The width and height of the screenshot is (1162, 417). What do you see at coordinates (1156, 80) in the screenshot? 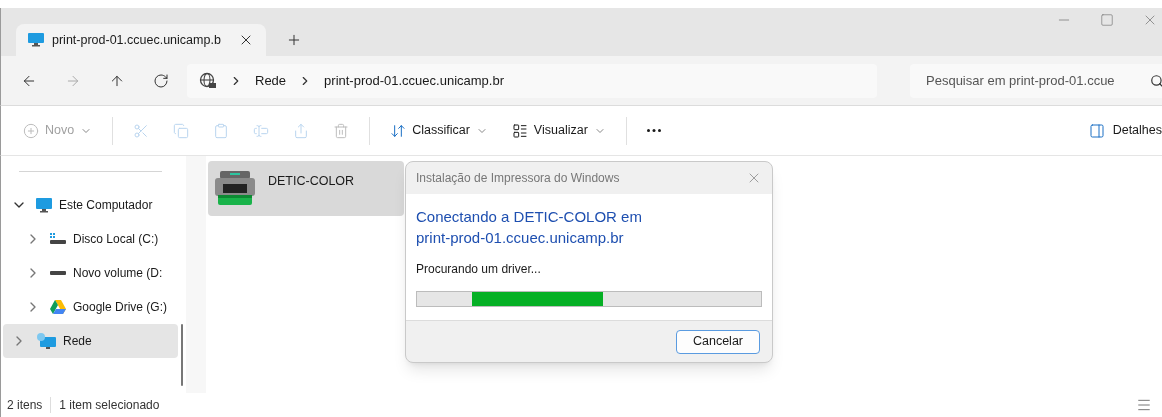
I see `search-icon` at bounding box center [1156, 80].